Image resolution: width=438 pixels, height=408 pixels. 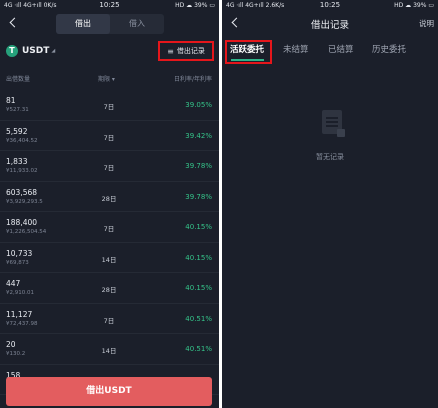 I want to click on offer-quantity: 81, so click(x=11, y=100).